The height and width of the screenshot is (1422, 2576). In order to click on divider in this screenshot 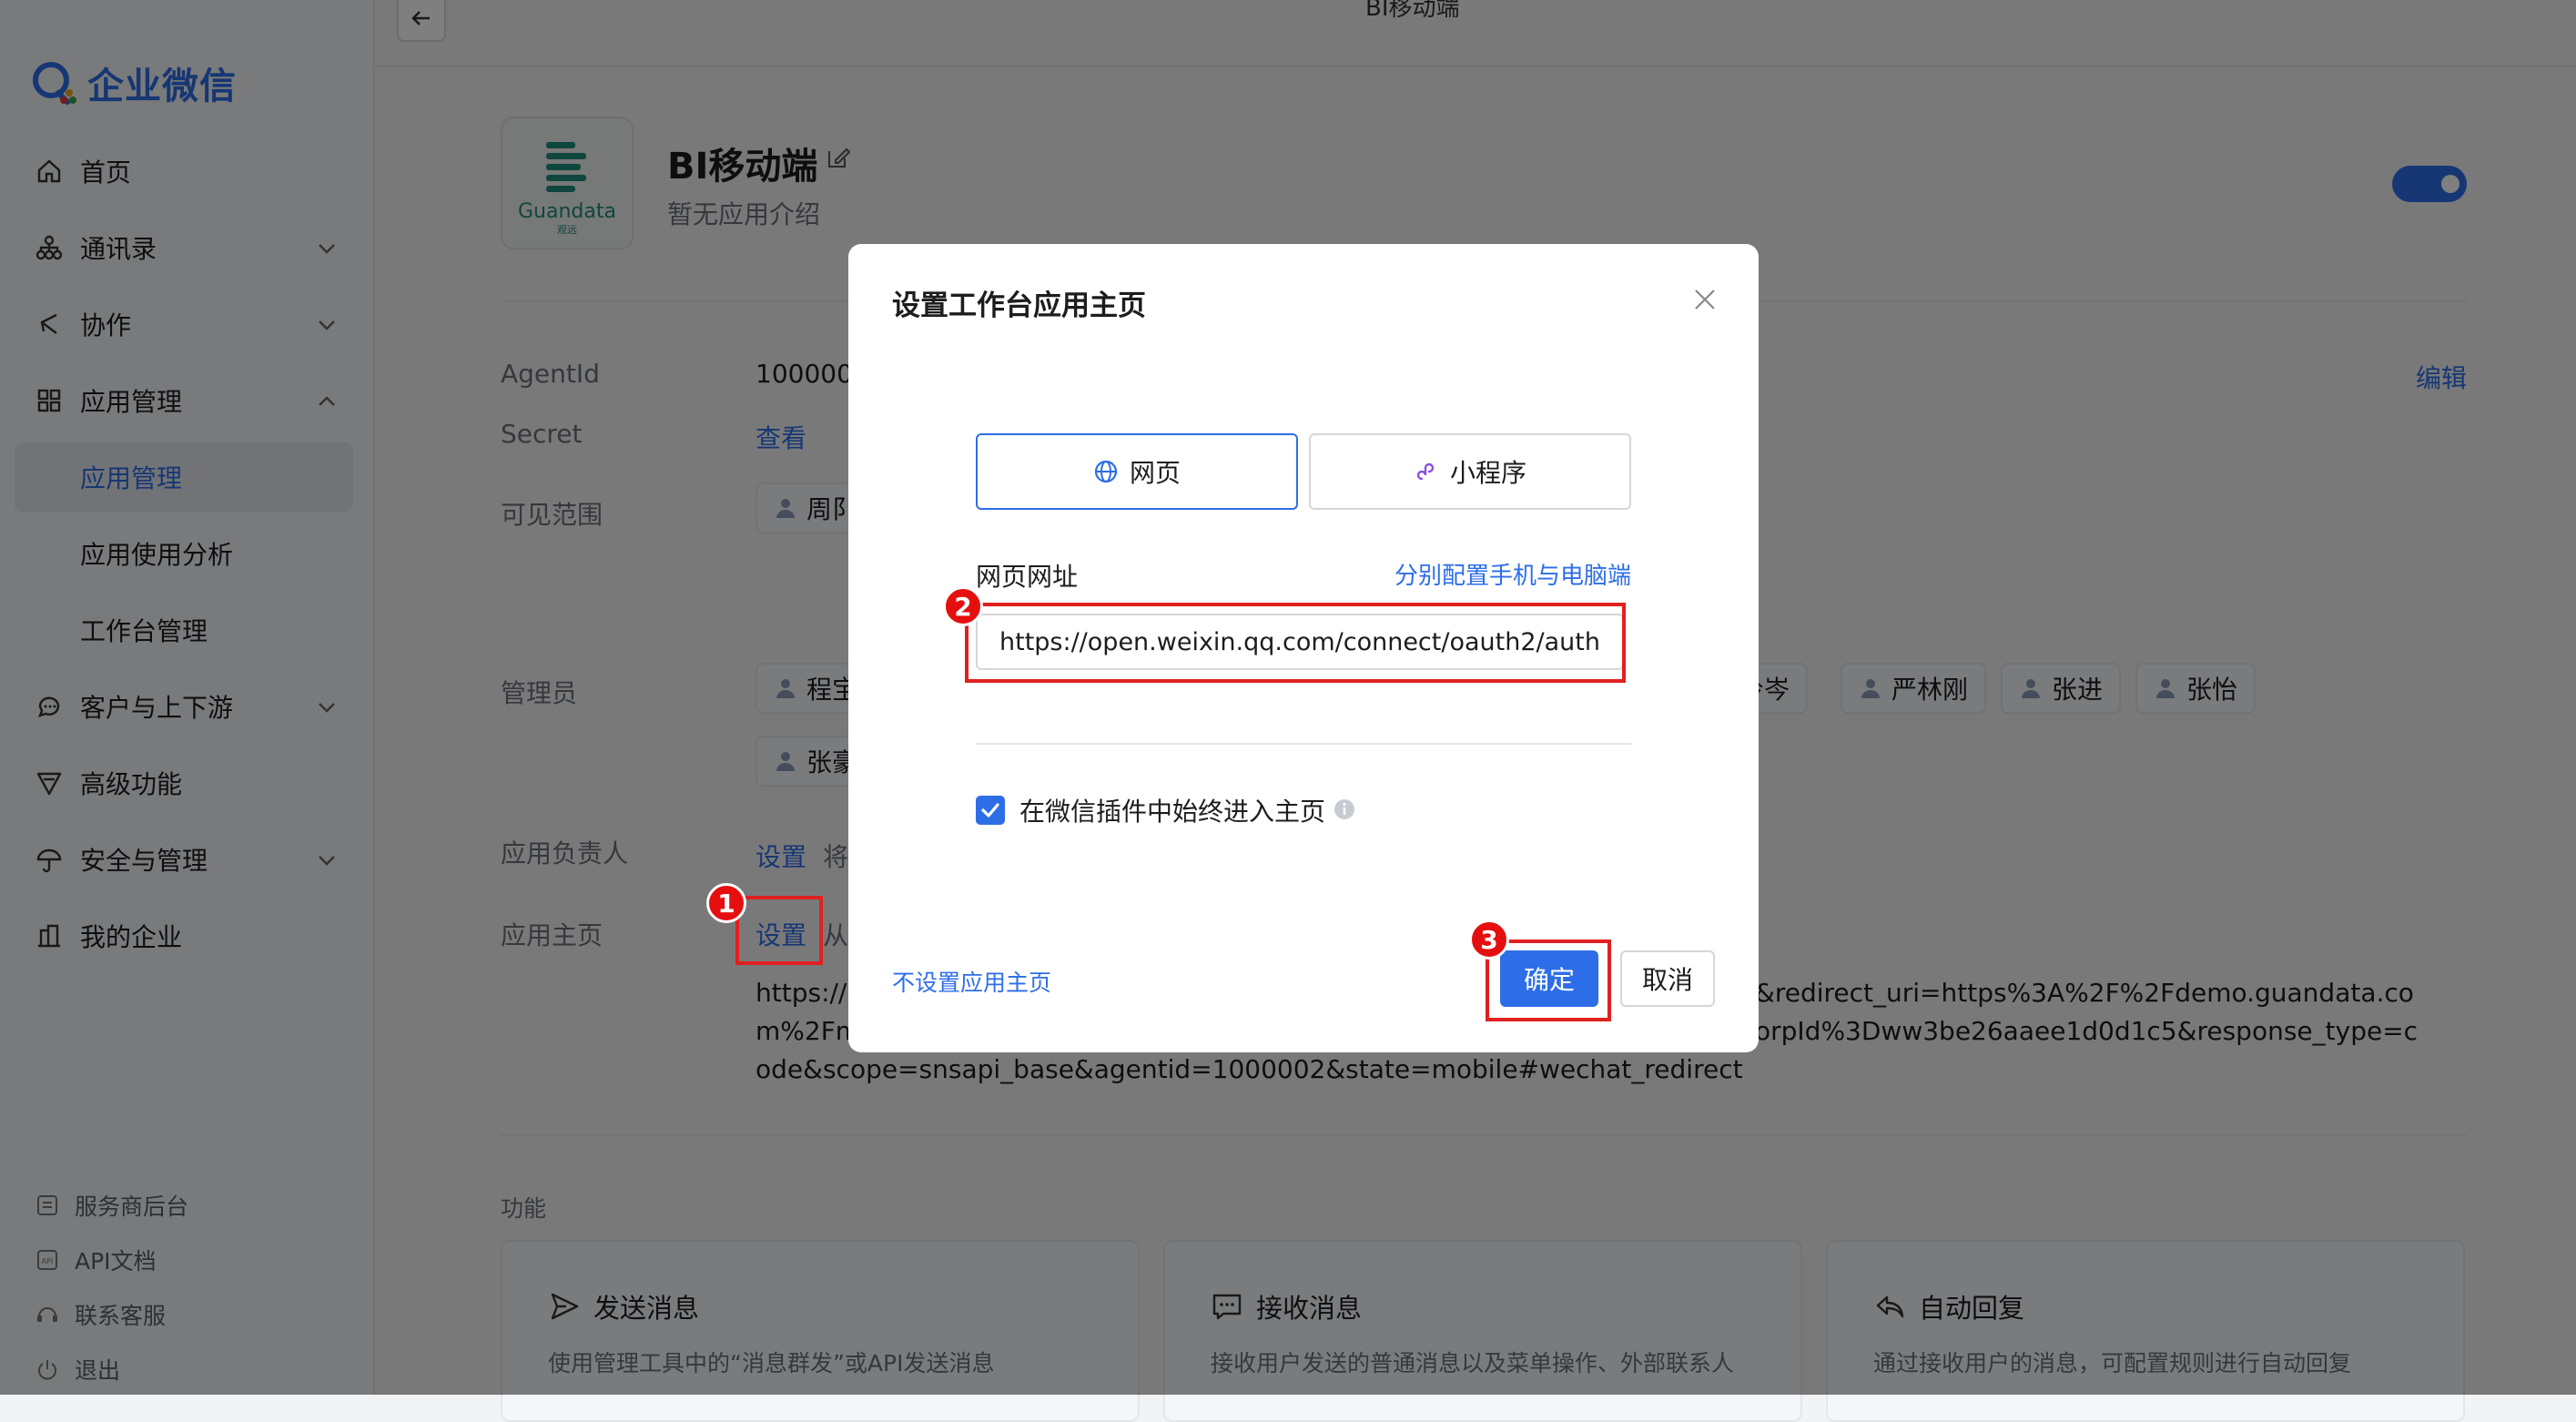, I will do `click(1303, 744)`.